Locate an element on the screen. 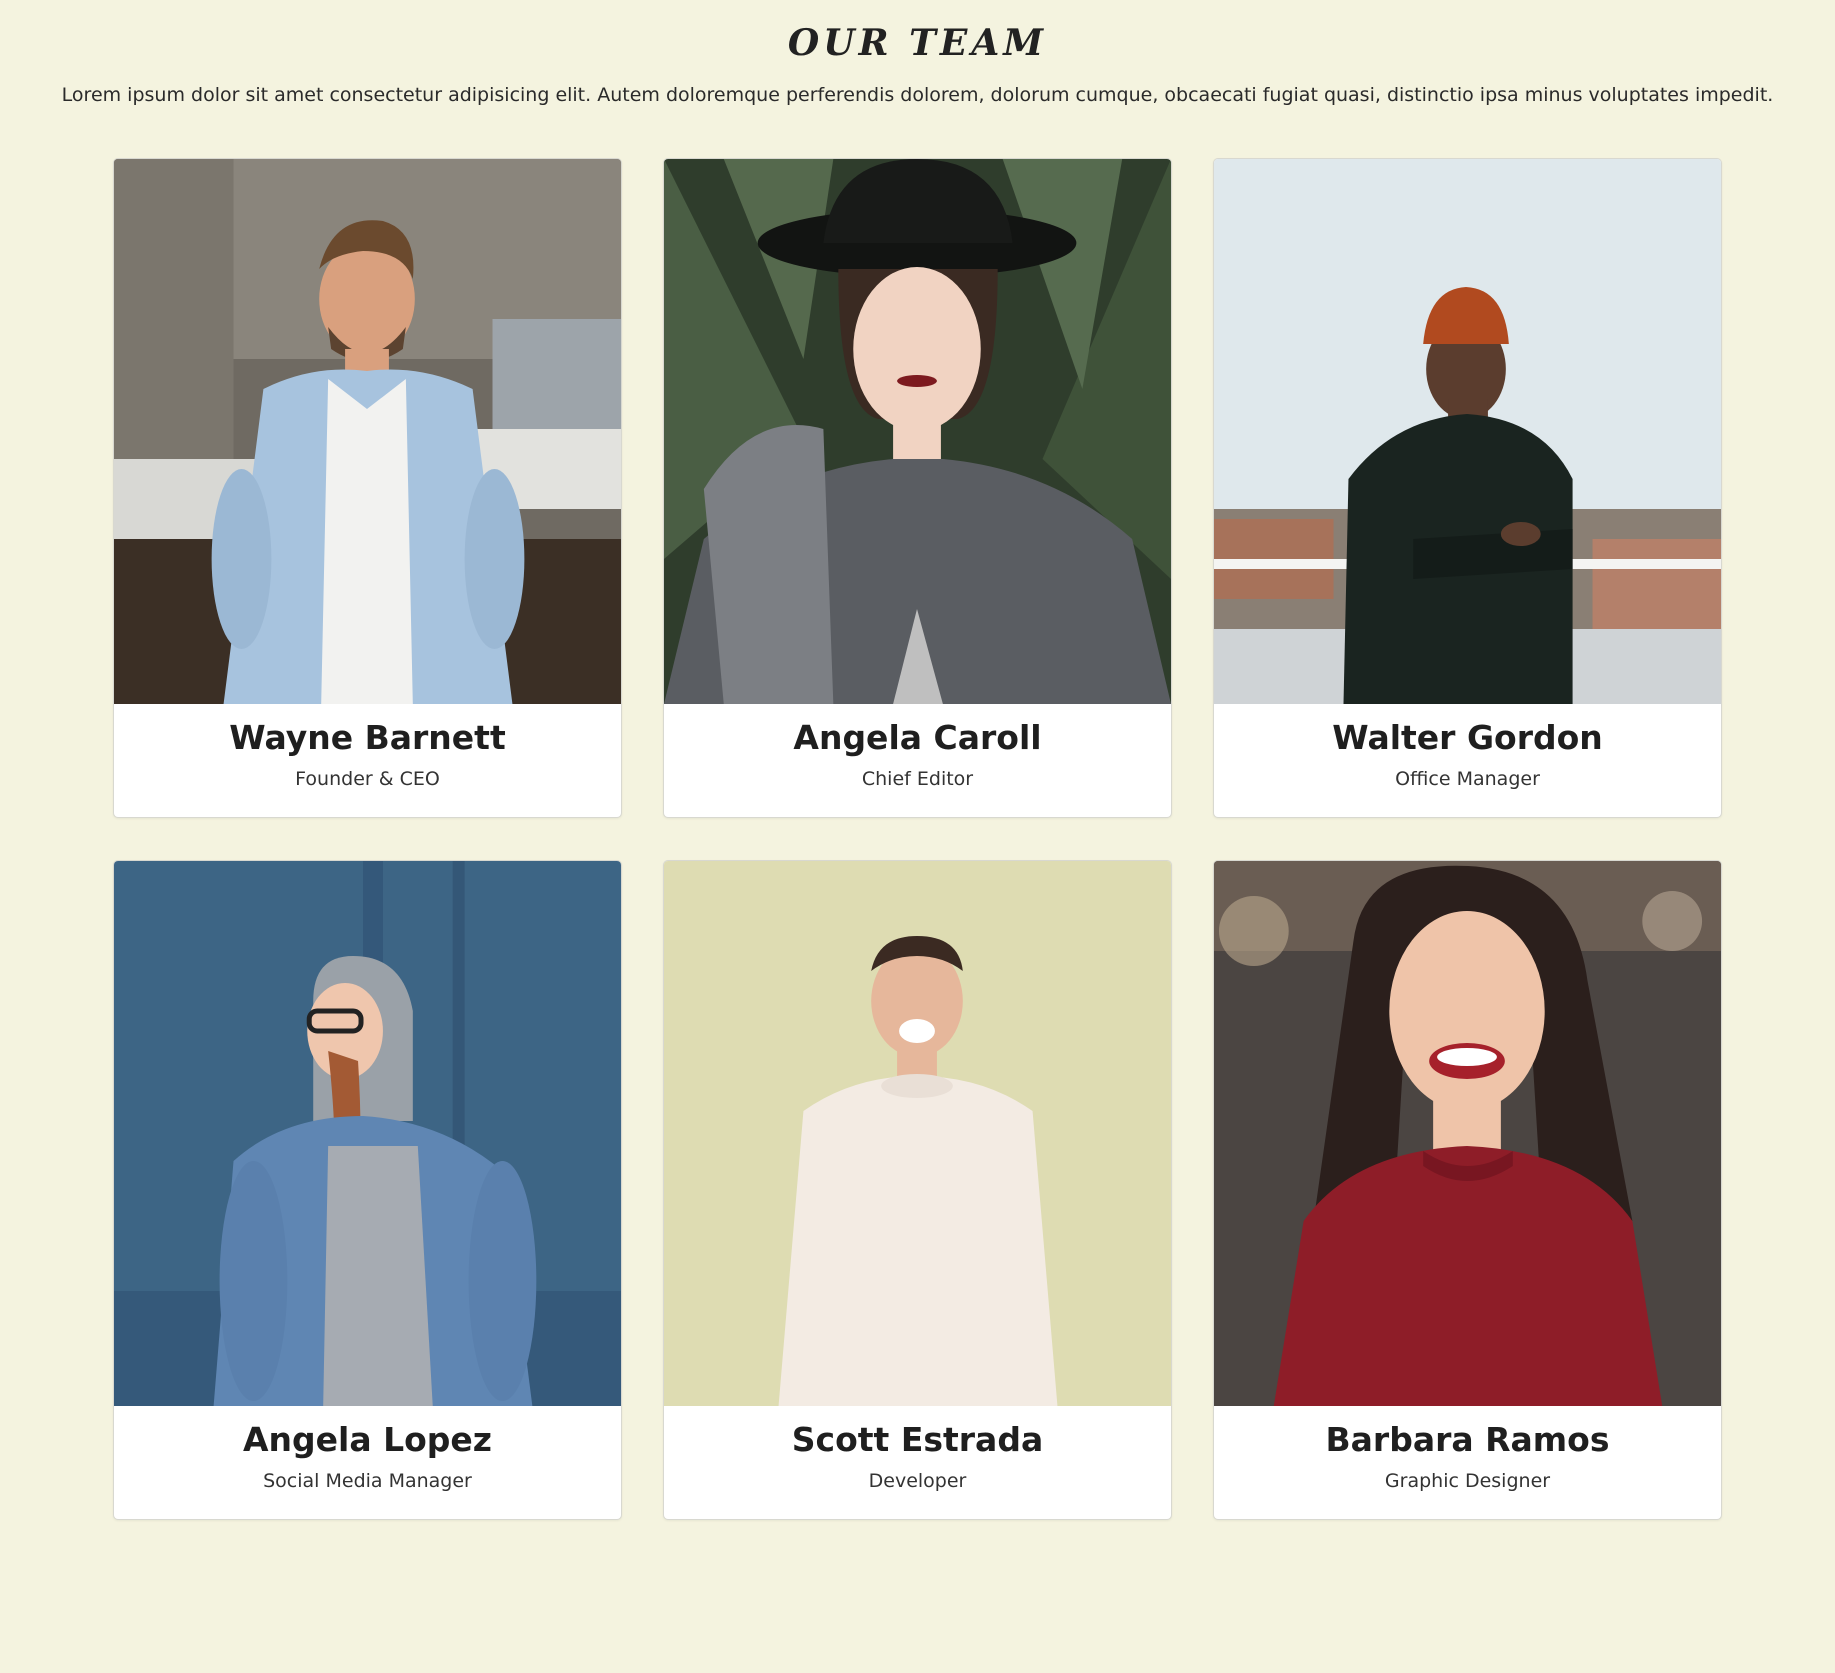 The width and height of the screenshot is (1835, 1673). team-card-body: Wayne Barnett Founder & CEO is located at coordinates (367, 760).